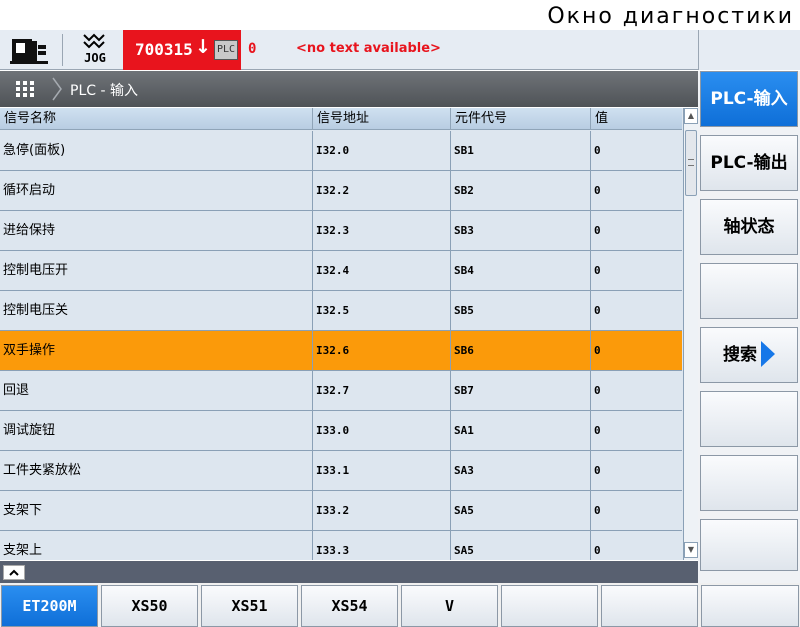 This screenshot has height=627, width=800. Describe the element at coordinates (95, 50) in the screenshot. I see `mode-indicator: JOG` at that location.